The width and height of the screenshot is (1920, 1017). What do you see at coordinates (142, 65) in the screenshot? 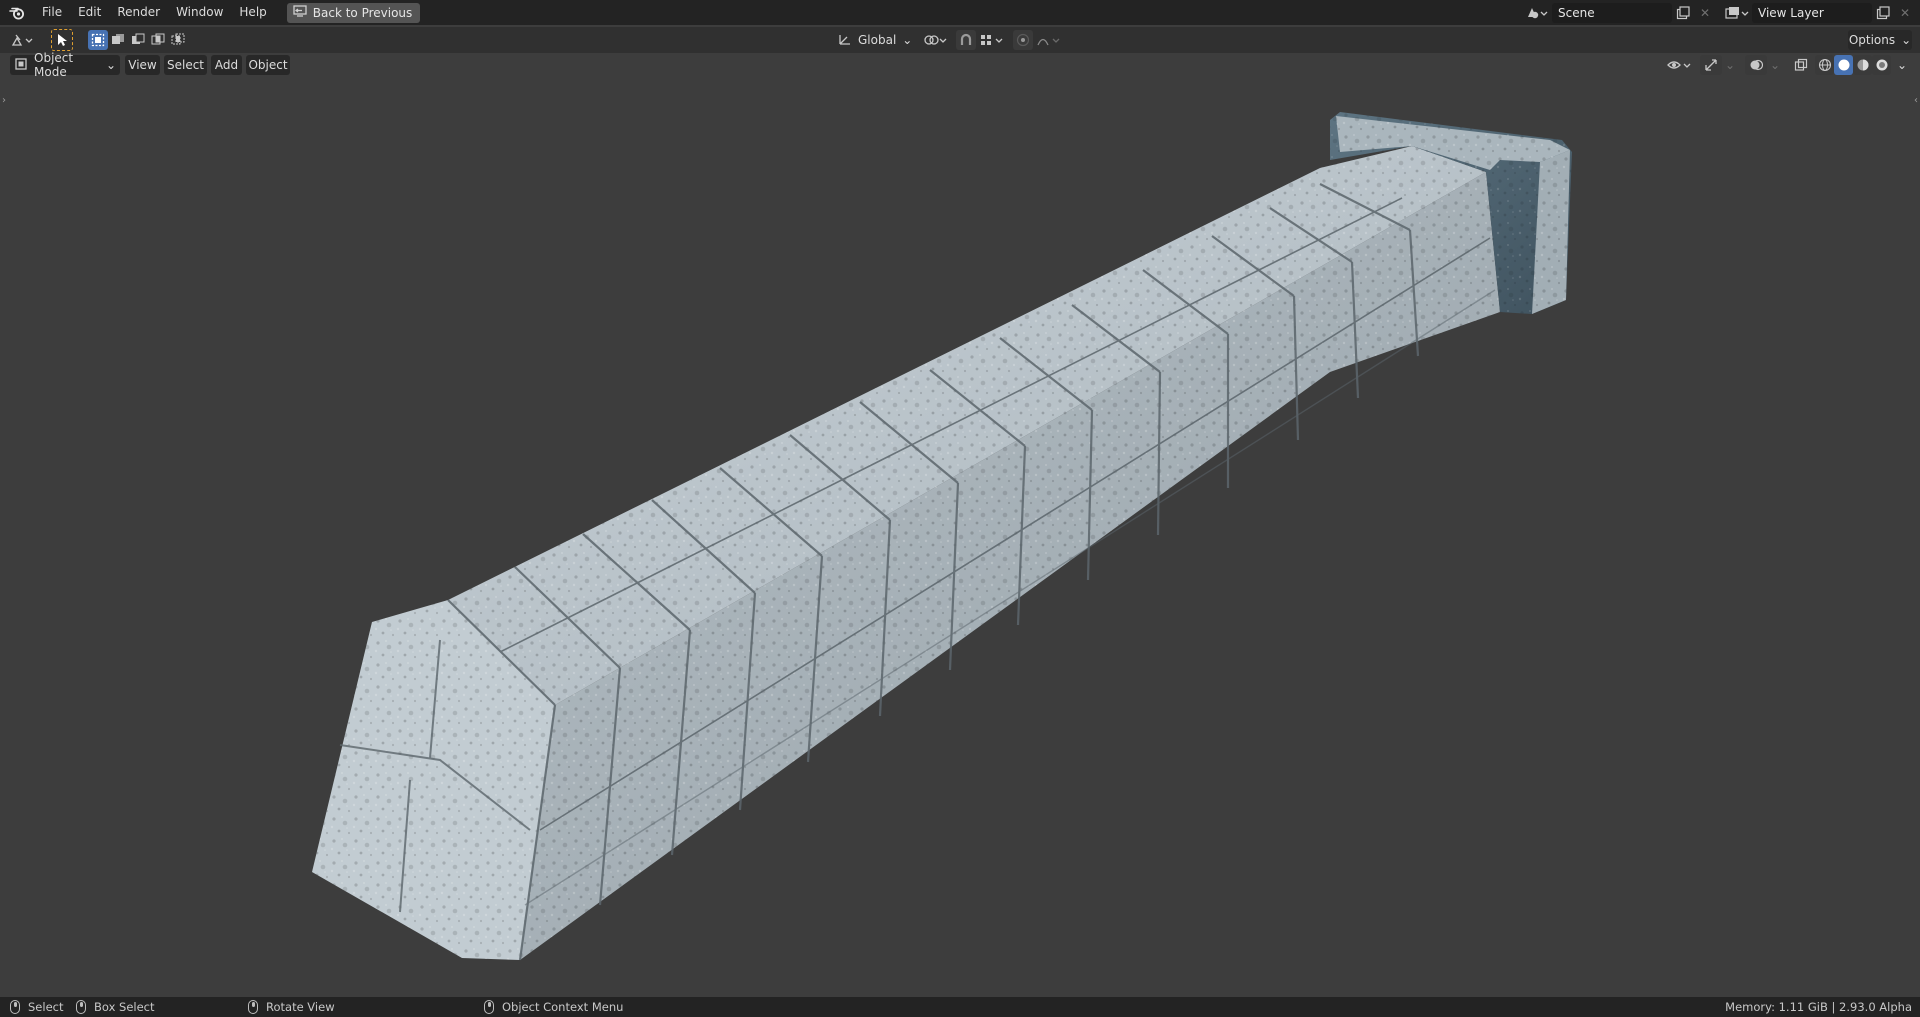
I see `menu-view: View` at bounding box center [142, 65].